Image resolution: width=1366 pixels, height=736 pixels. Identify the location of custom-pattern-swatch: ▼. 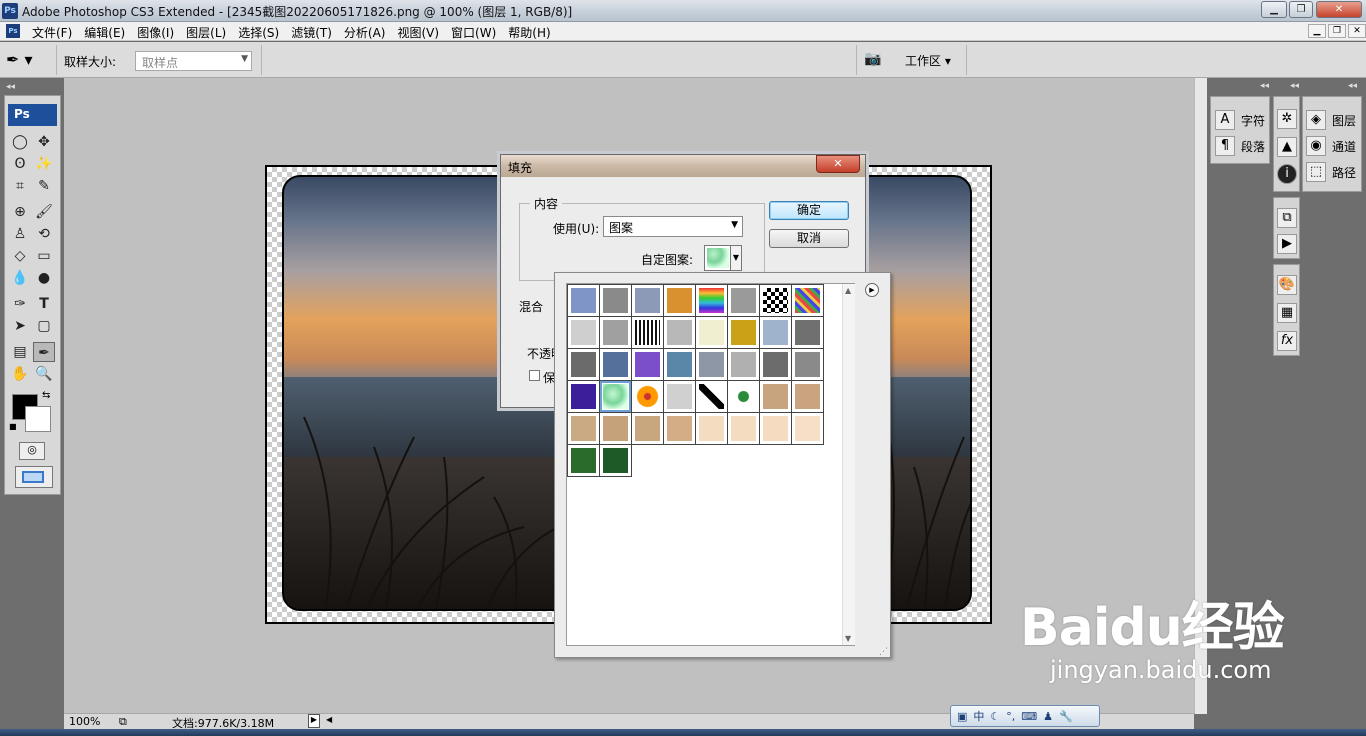
(723, 258).